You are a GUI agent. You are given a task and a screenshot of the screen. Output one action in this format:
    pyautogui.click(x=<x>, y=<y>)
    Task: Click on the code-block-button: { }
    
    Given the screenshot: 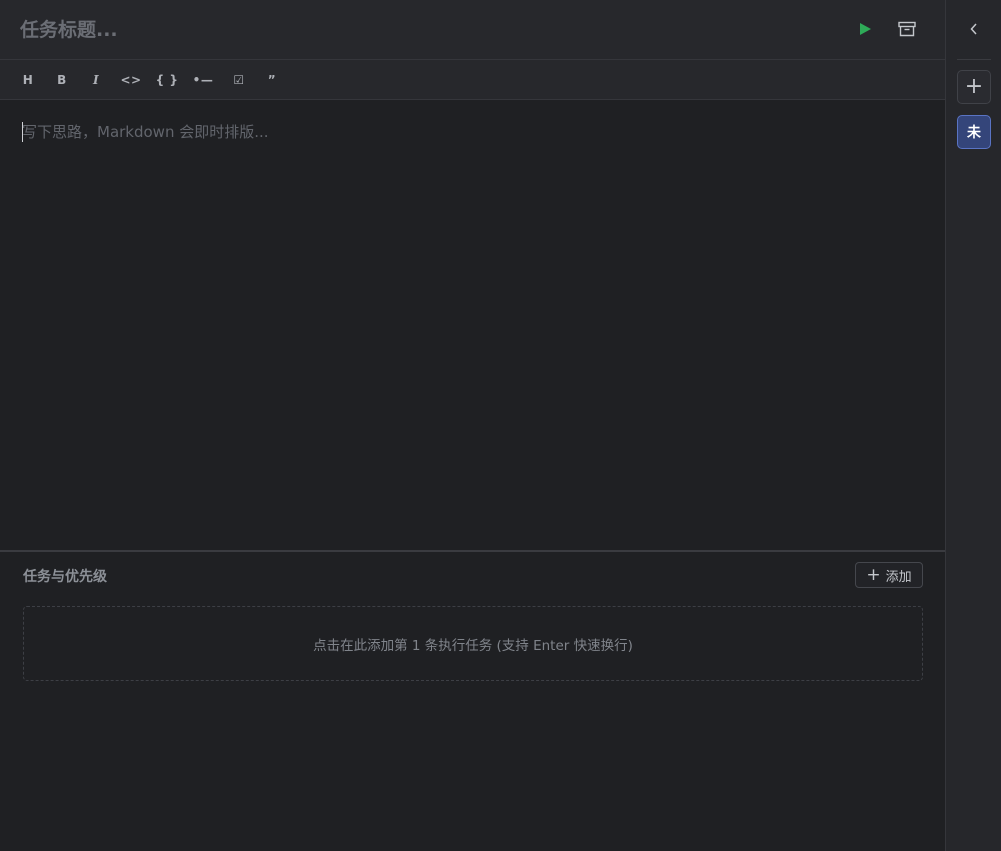 What is the action you would take?
    pyautogui.click(x=167, y=80)
    